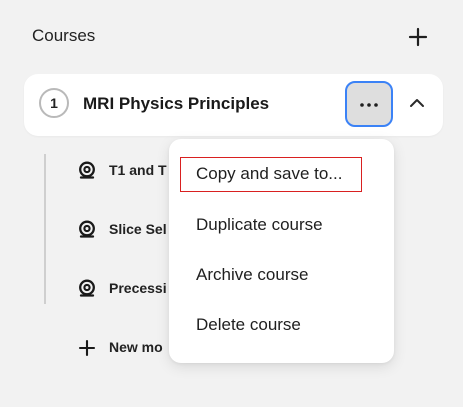 The width and height of the screenshot is (463, 407). I want to click on chevron-up-icon, so click(417, 103).